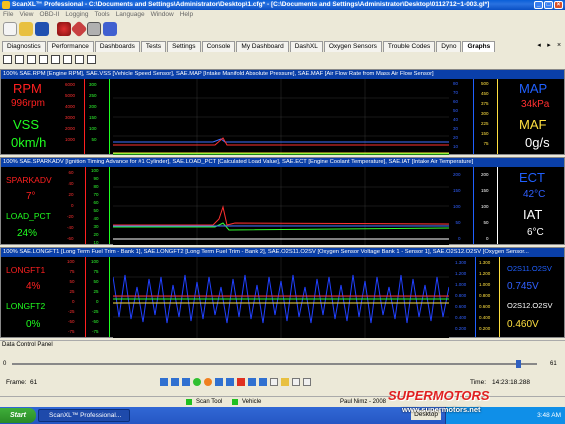  What do you see at coordinates (539, 46) in the screenshot?
I see `tab-scroll-left-icon: ◂` at bounding box center [539, 46].